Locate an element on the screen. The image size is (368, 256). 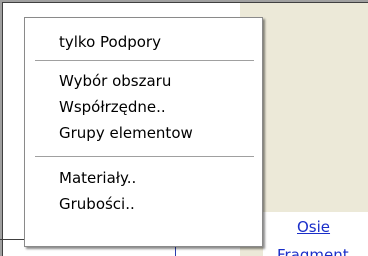
fragment-link: Fragment is located at coordinates (313, 251).